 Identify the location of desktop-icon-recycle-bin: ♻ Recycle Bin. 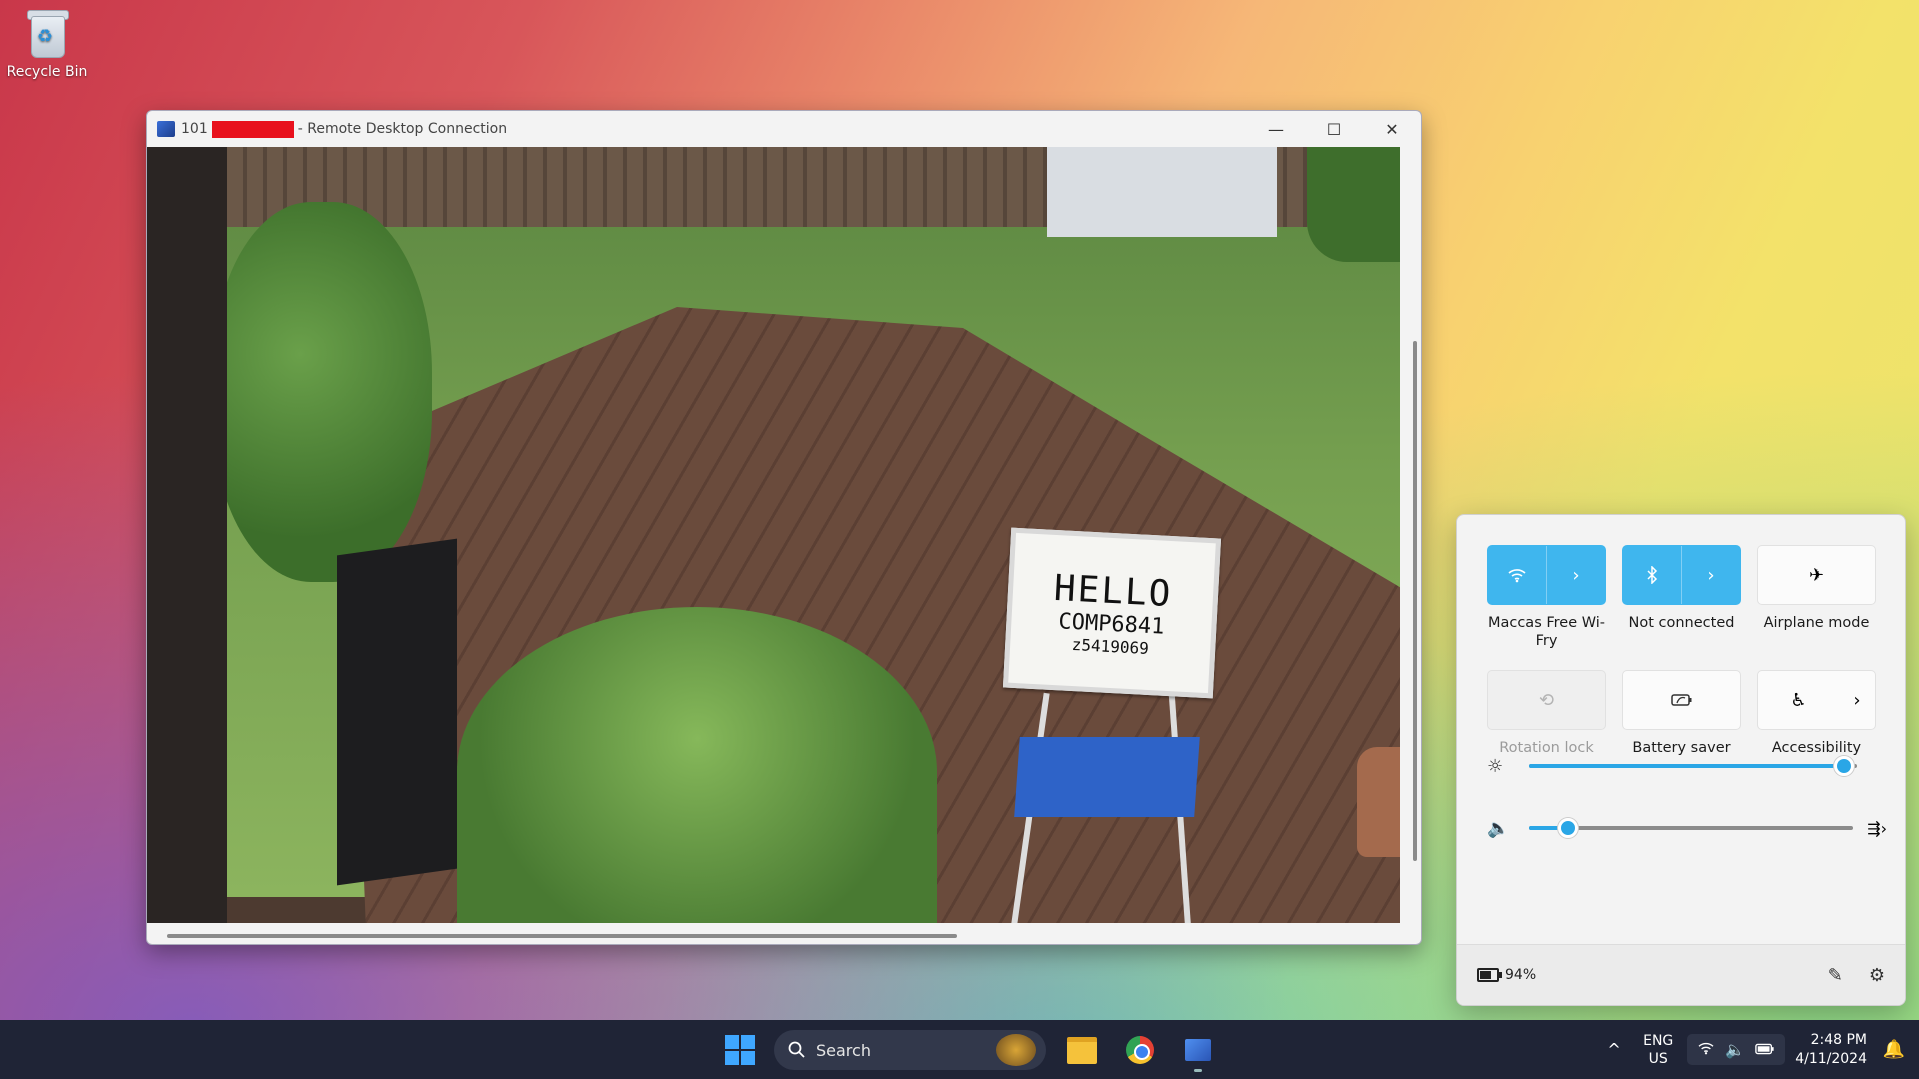
(47, 44).